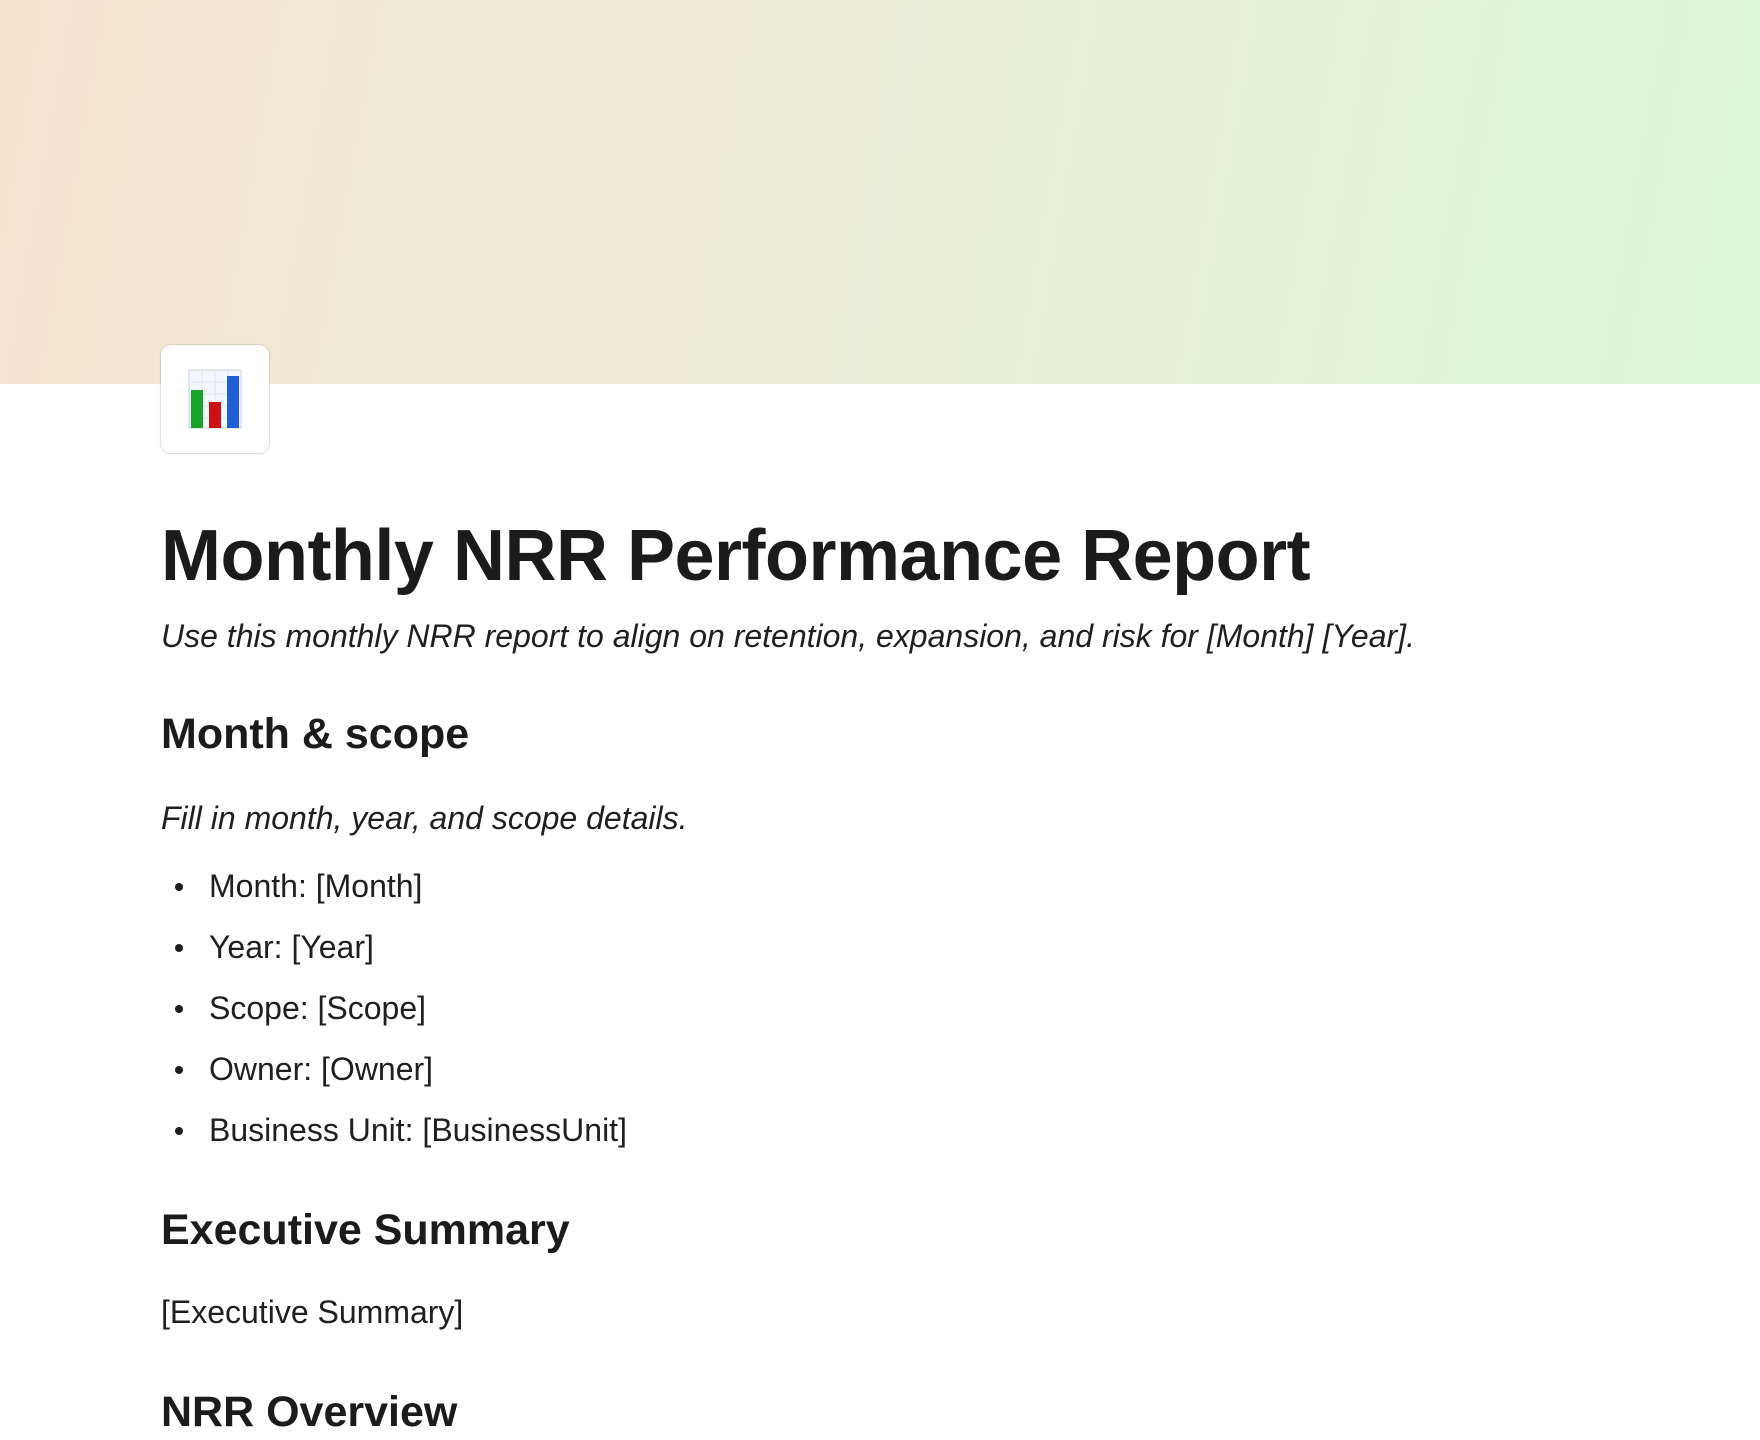 Image resolution: width=1760 pixels, height=1440 pixels. Describe the element at coordinates (881, 556) in the screenshot. I see `page-title: Monthly NRR Performance Report` at that location.